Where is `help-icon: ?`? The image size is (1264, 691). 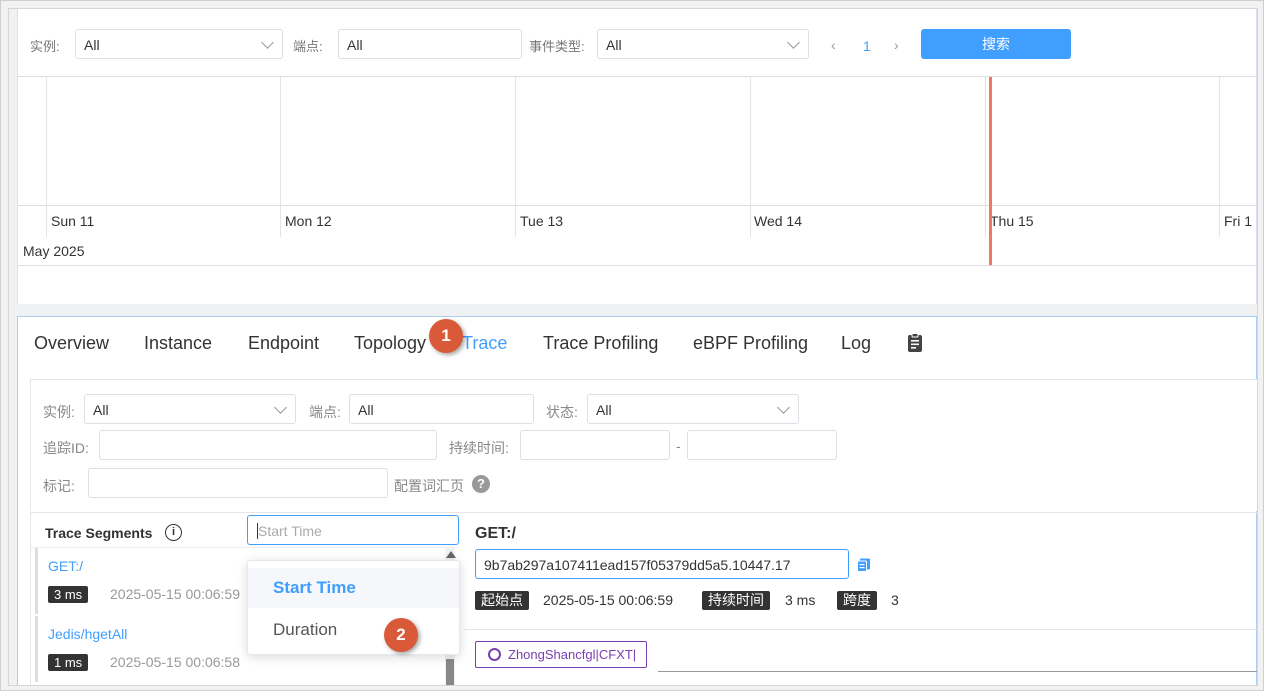 help-icon: ? is located at coordinates (481, 484).